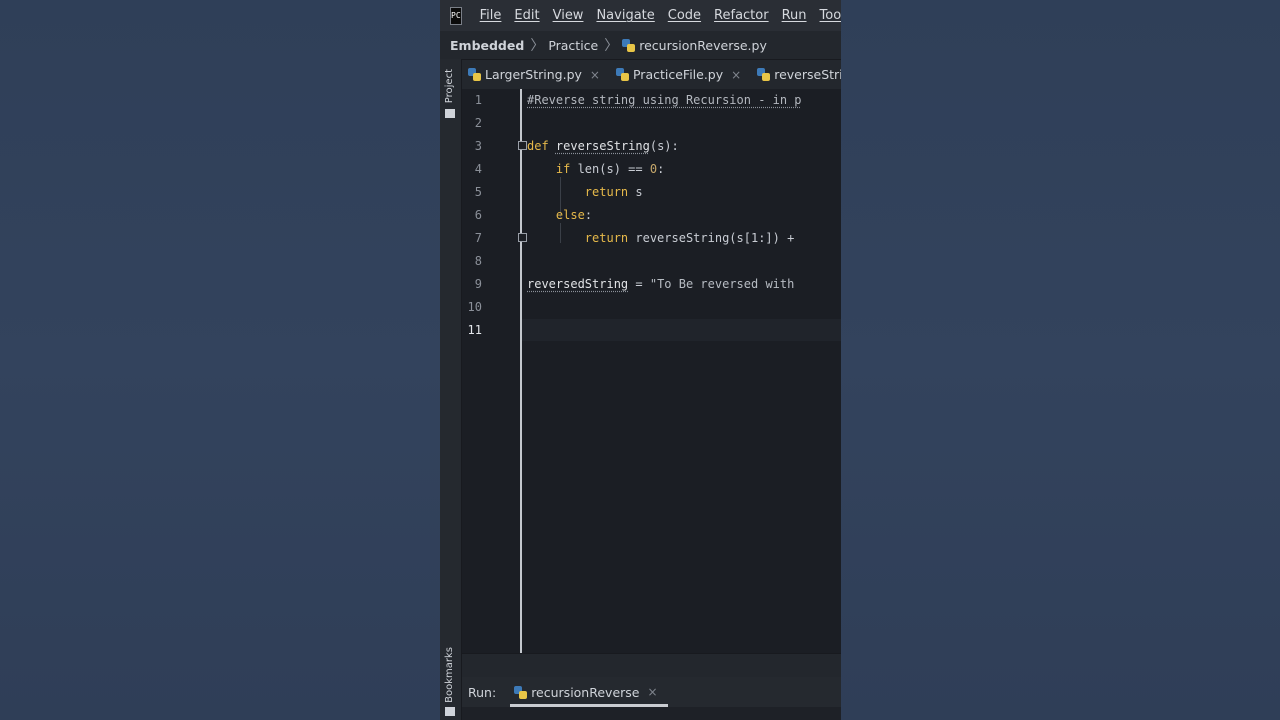  Describe the element at coordinates (684, 15) in the screenshot. I see `menu-code: Code` at that location.